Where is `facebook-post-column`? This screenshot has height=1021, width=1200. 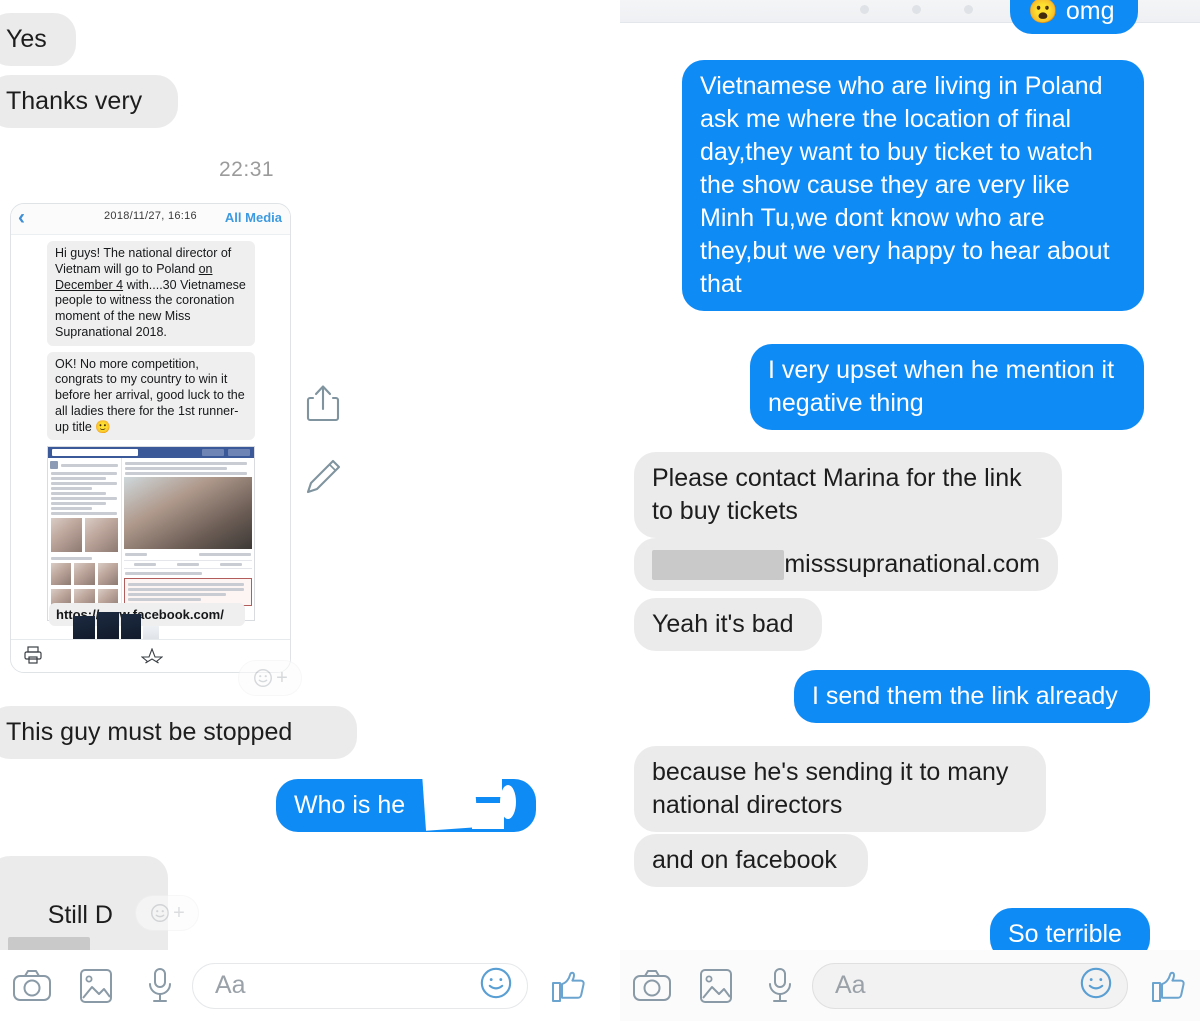 facebook-post-column is located at coordinates (188, 539).